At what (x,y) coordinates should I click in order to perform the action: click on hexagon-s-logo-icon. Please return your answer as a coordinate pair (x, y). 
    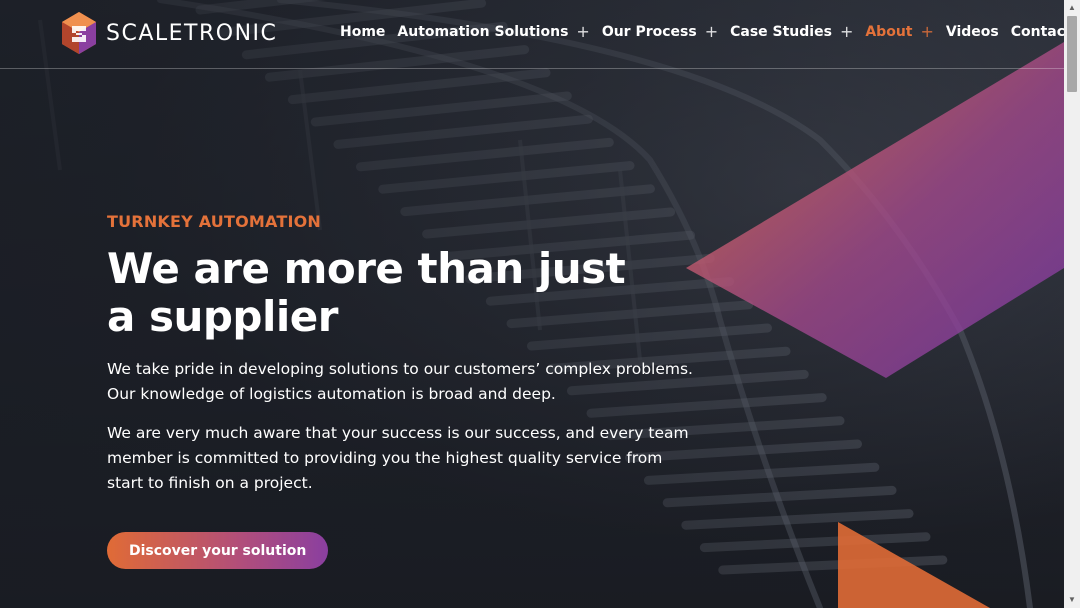
    Looking at the image, I should click on (79, 33).